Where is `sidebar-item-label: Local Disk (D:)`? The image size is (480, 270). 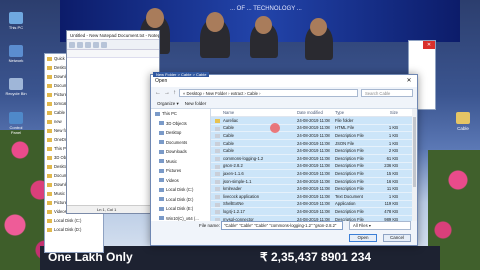 sidebar-item-label: Local Disk (D:) is located at coordinates (180, 199).